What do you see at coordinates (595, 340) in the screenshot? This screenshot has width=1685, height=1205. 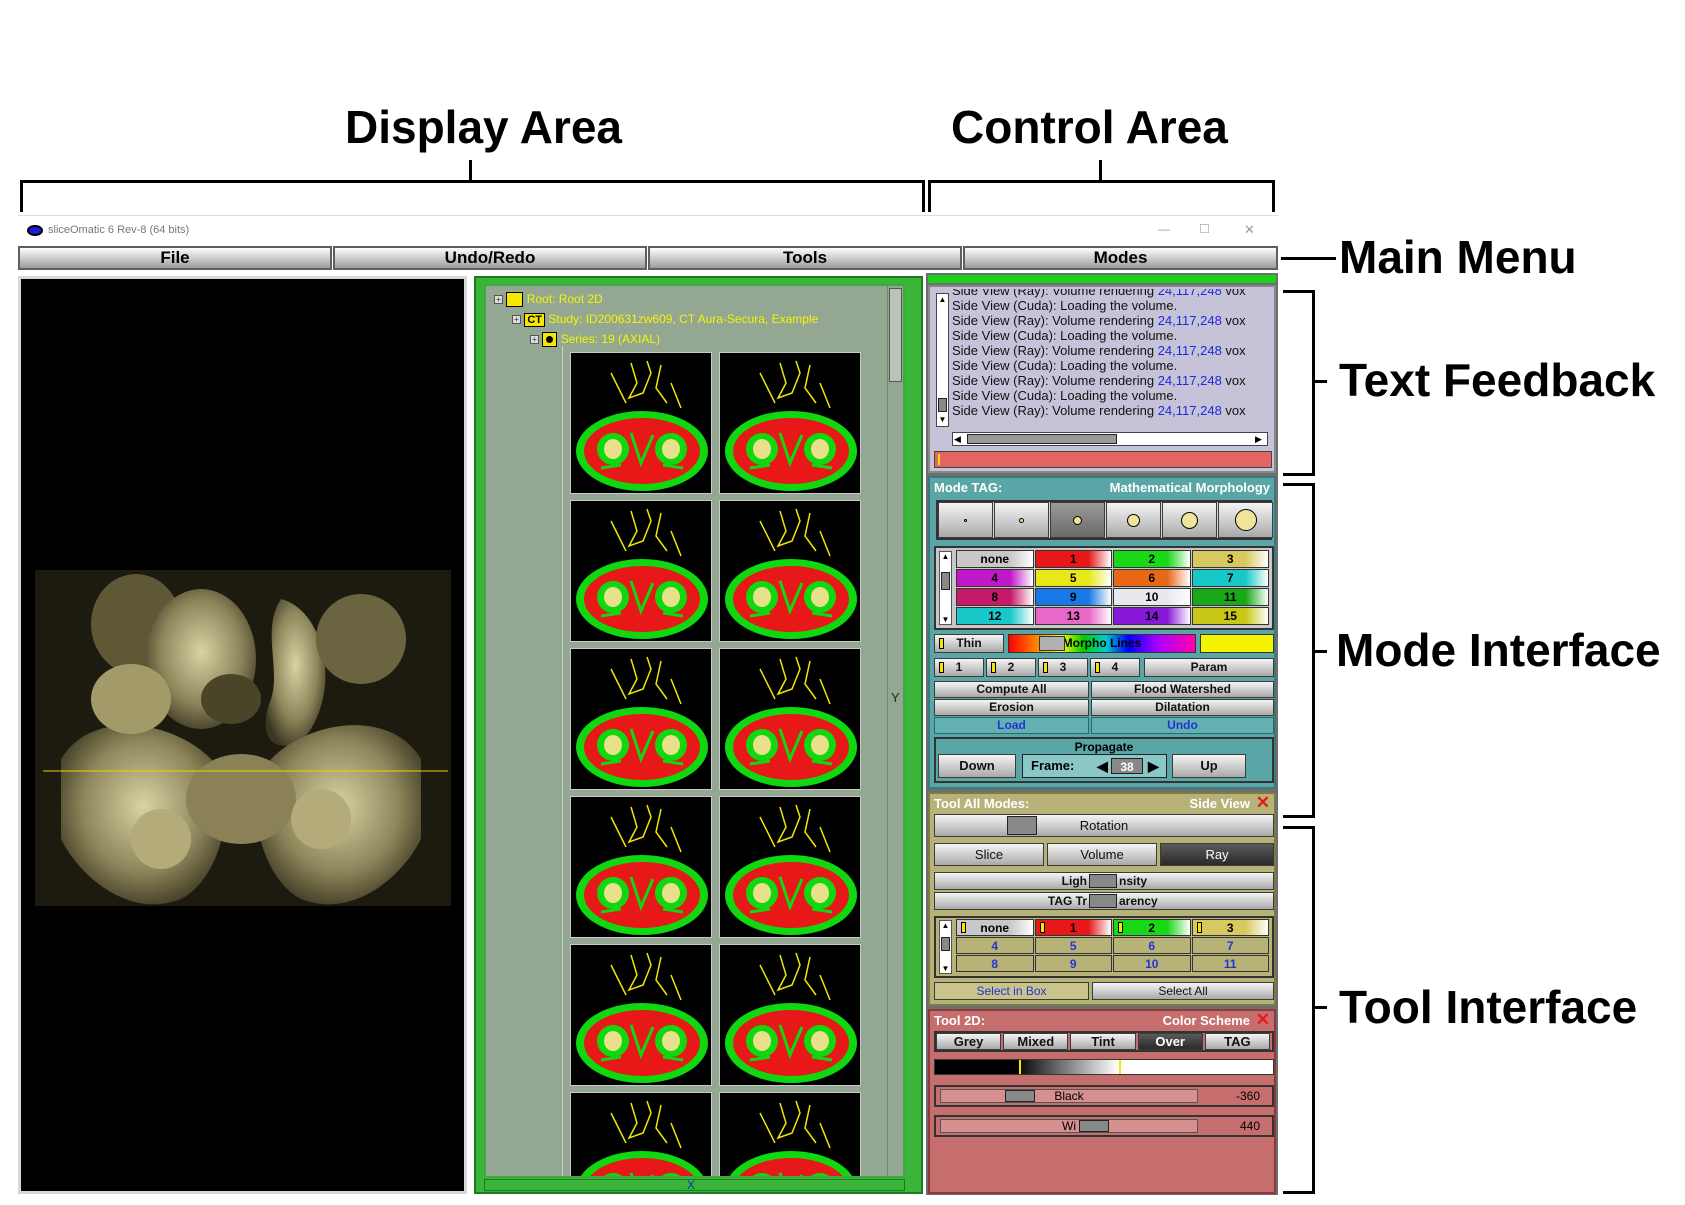 I see `tree-series: + Series: 19 (AXIAL)` at bounding box center [595, 340].